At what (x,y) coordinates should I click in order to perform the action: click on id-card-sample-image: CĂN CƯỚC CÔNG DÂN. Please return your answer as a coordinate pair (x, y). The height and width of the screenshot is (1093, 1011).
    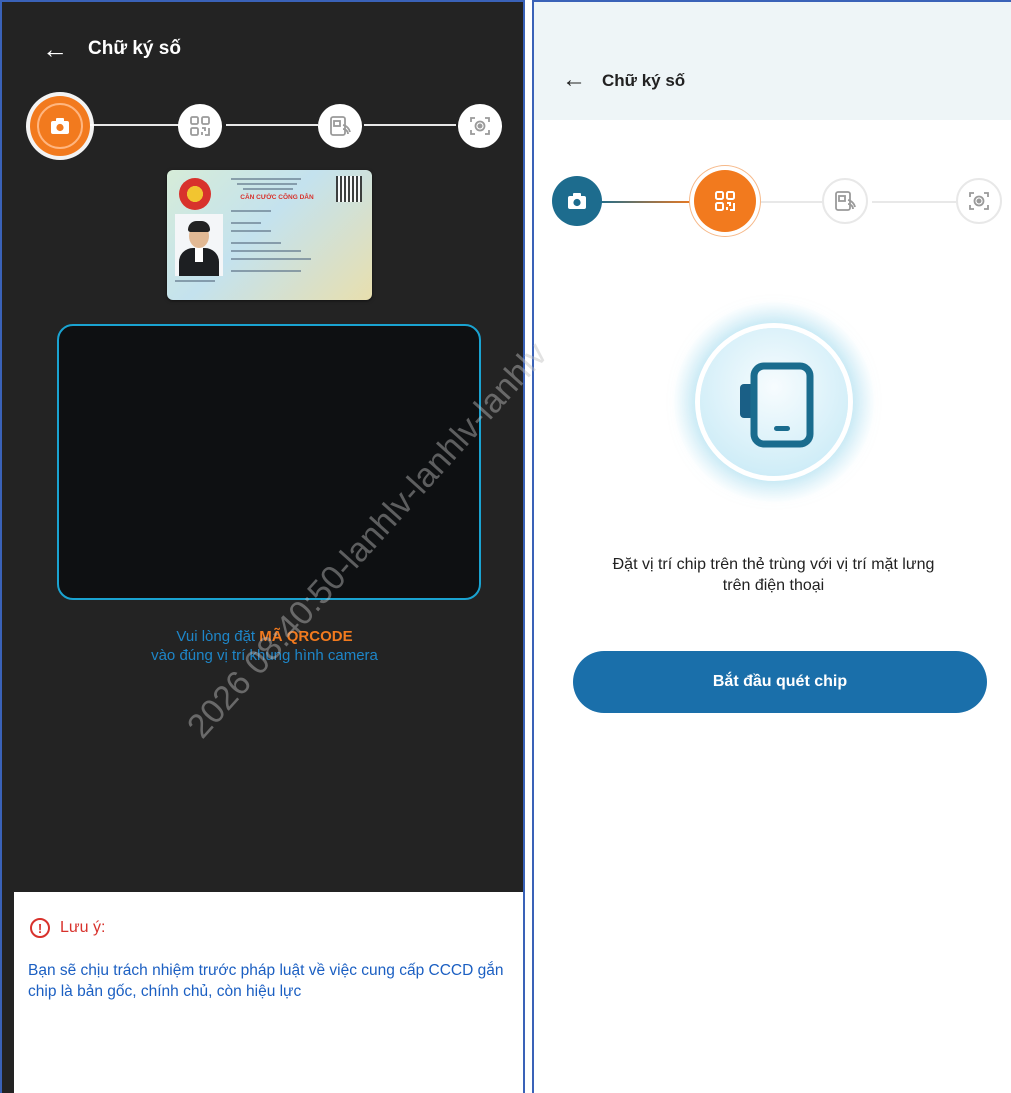
    Looking at the image, I should click on (269, 235).